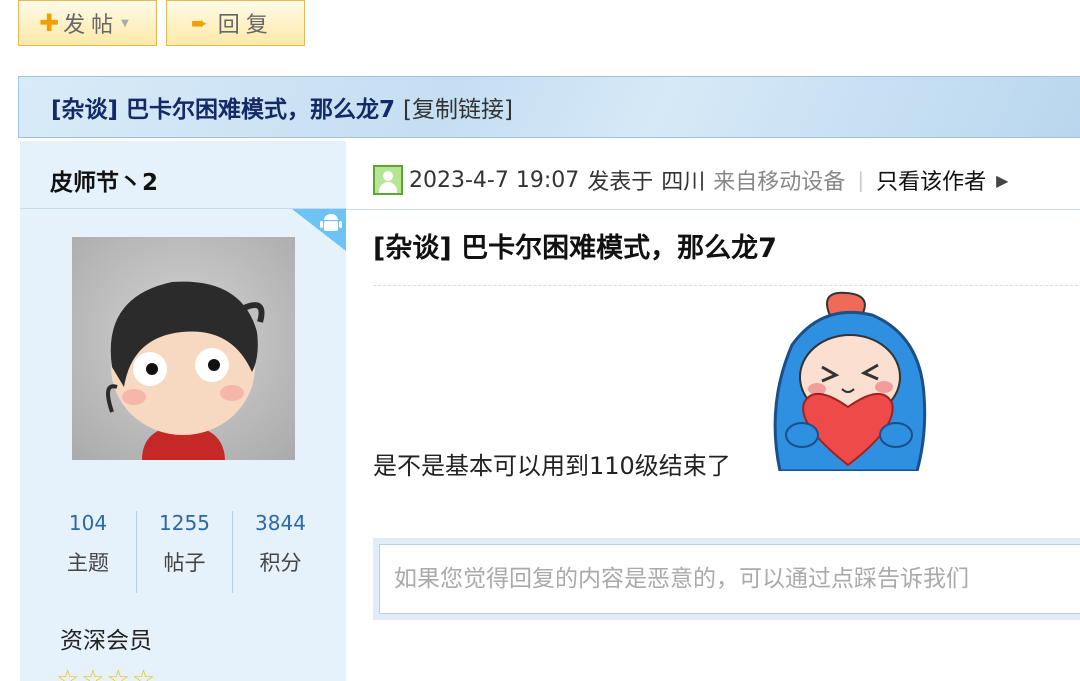 The height and width of the screenshot is (681, 1080). Describe the element at coordinates (847, 379) in the screenshot. I see `sticker-image` at that location.